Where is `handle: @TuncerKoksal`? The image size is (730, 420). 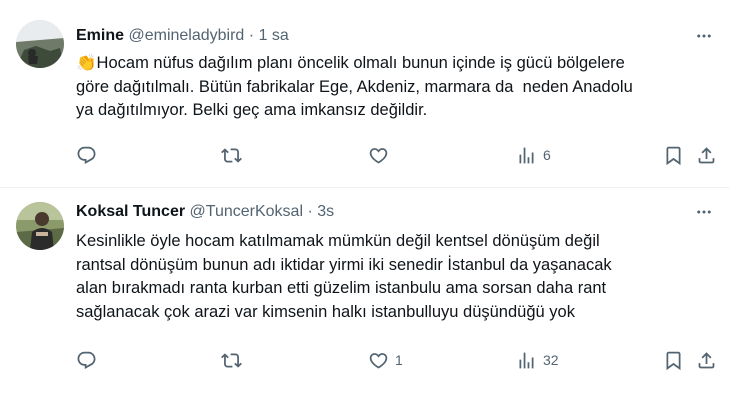 handle: @TuncerKoksal is located at coordinates (246, 211).